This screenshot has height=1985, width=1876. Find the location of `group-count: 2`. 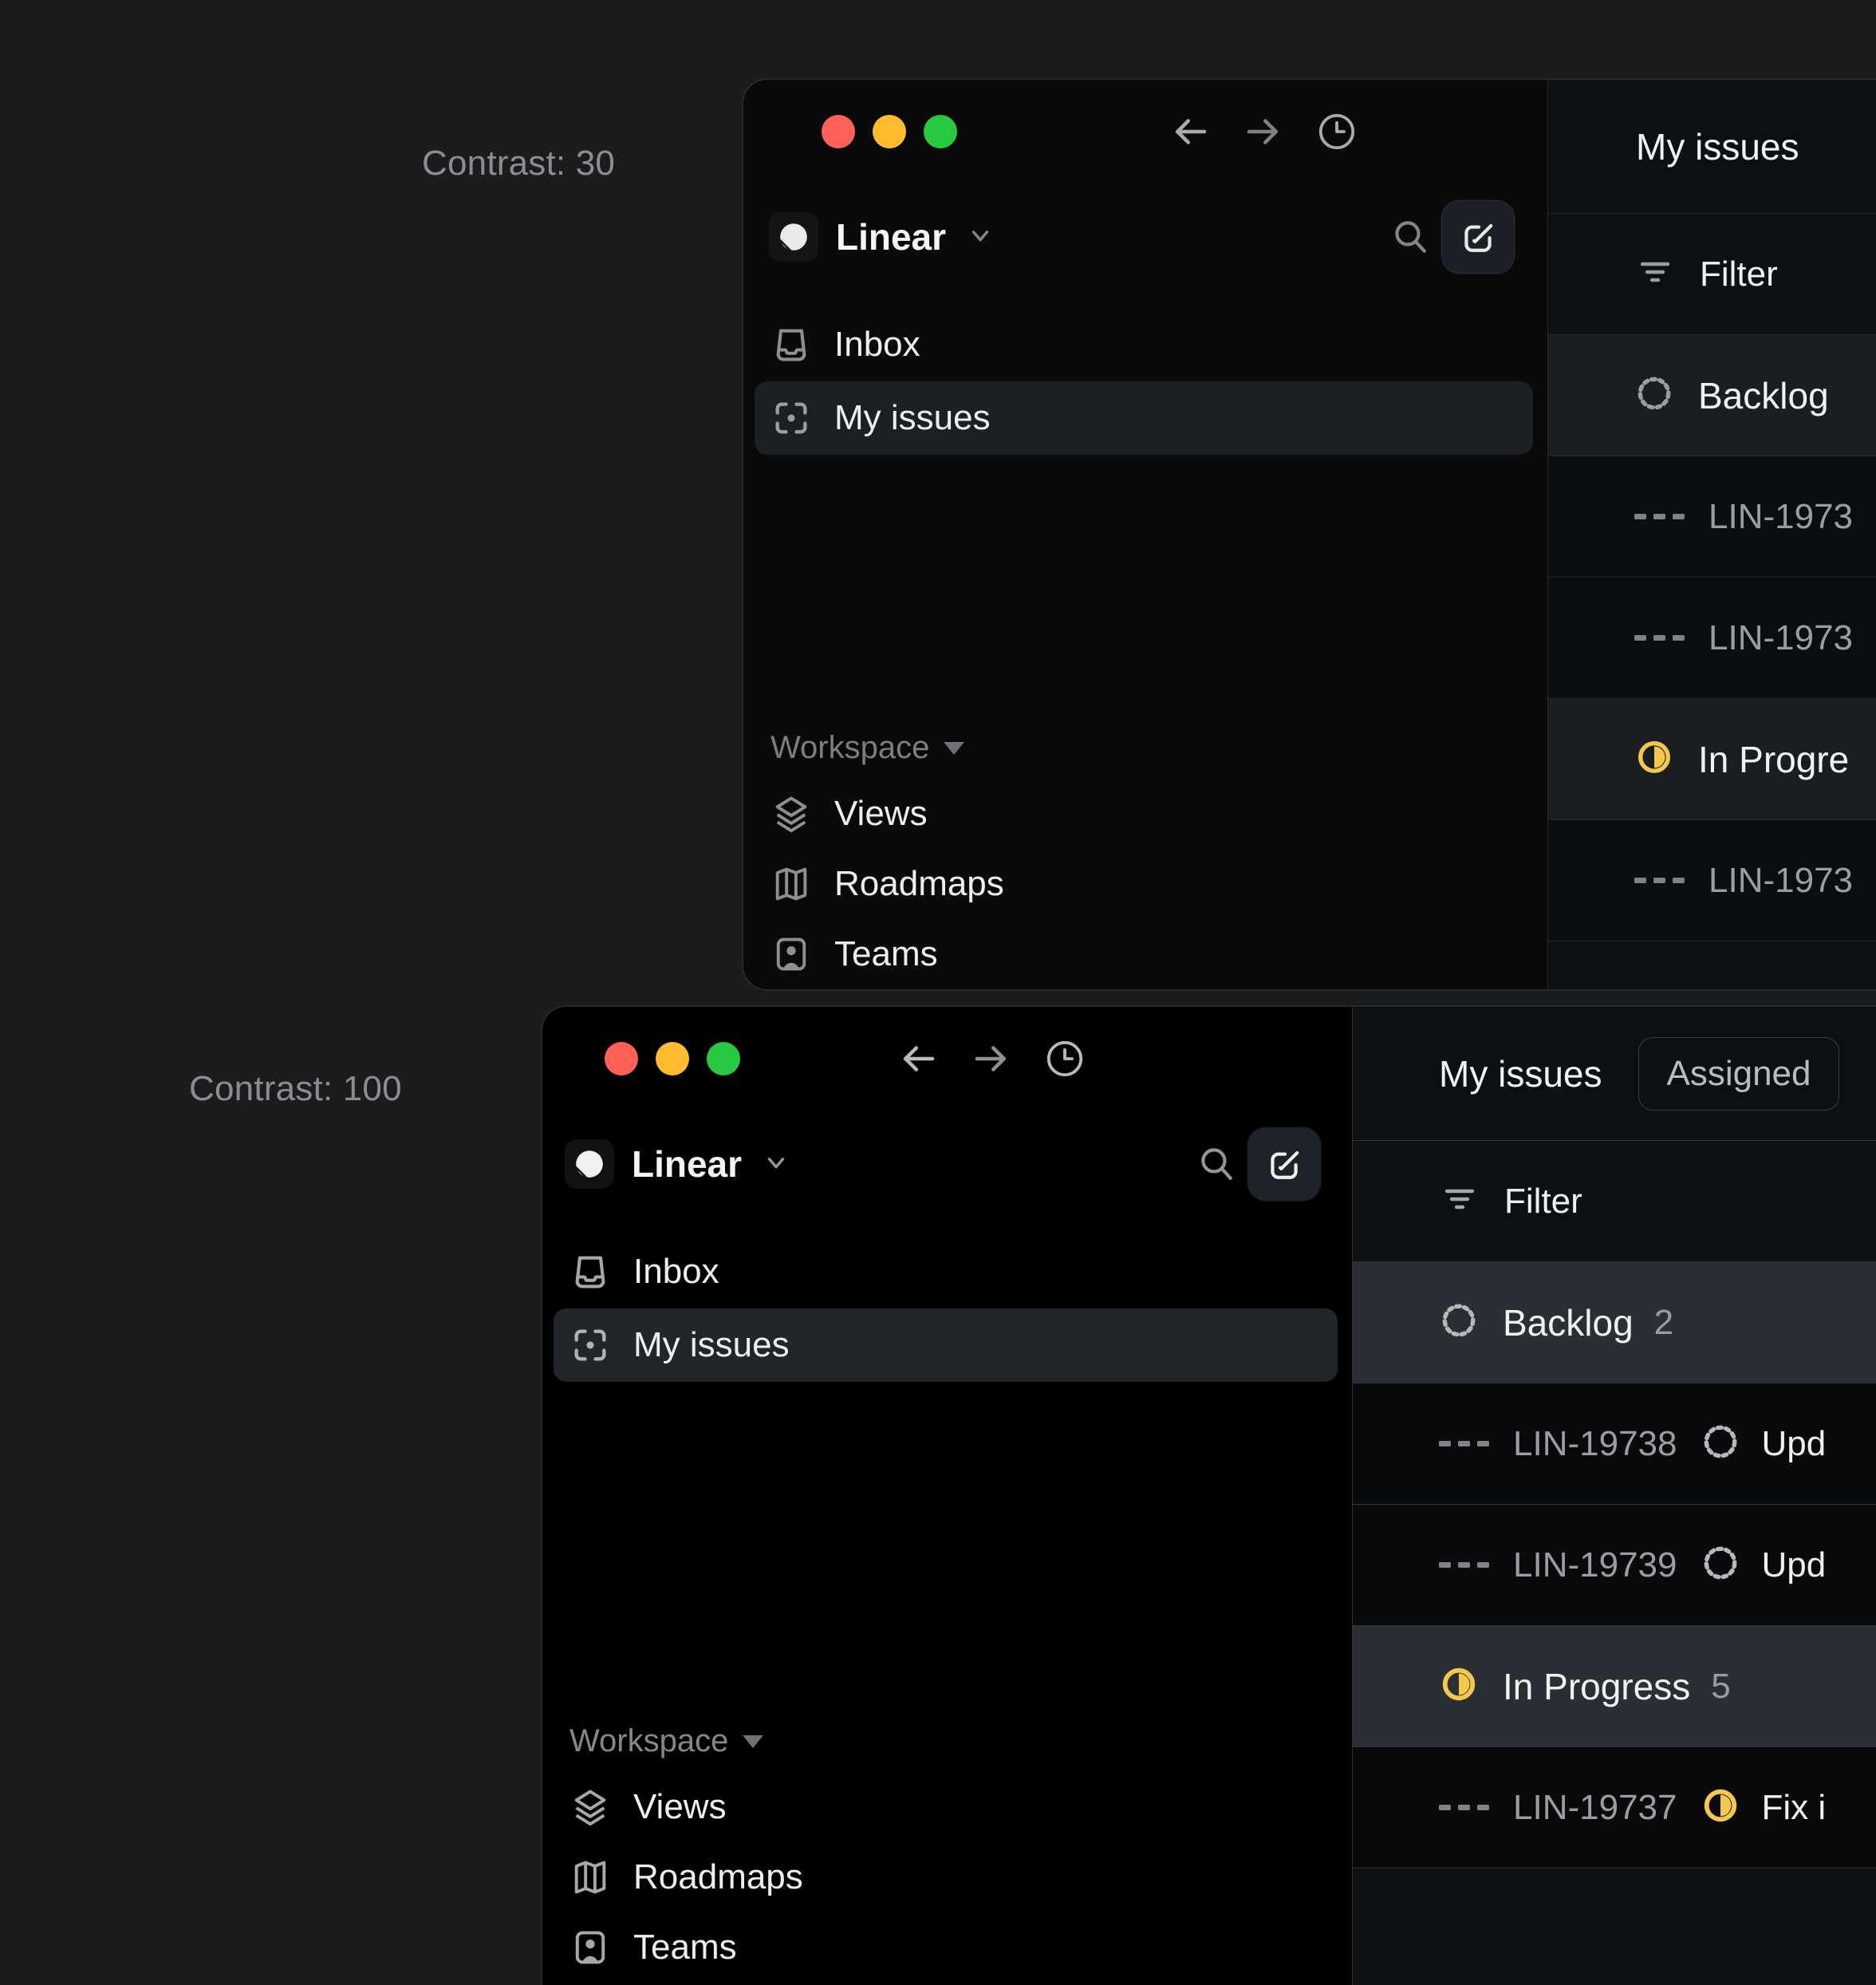

group-count: 2 is located at coordinates (1664, 1322).